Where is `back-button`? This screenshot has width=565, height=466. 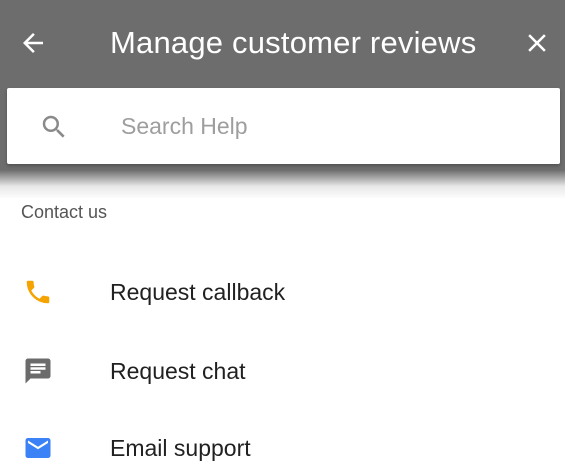
back-button is located at coordinates (33, 43).